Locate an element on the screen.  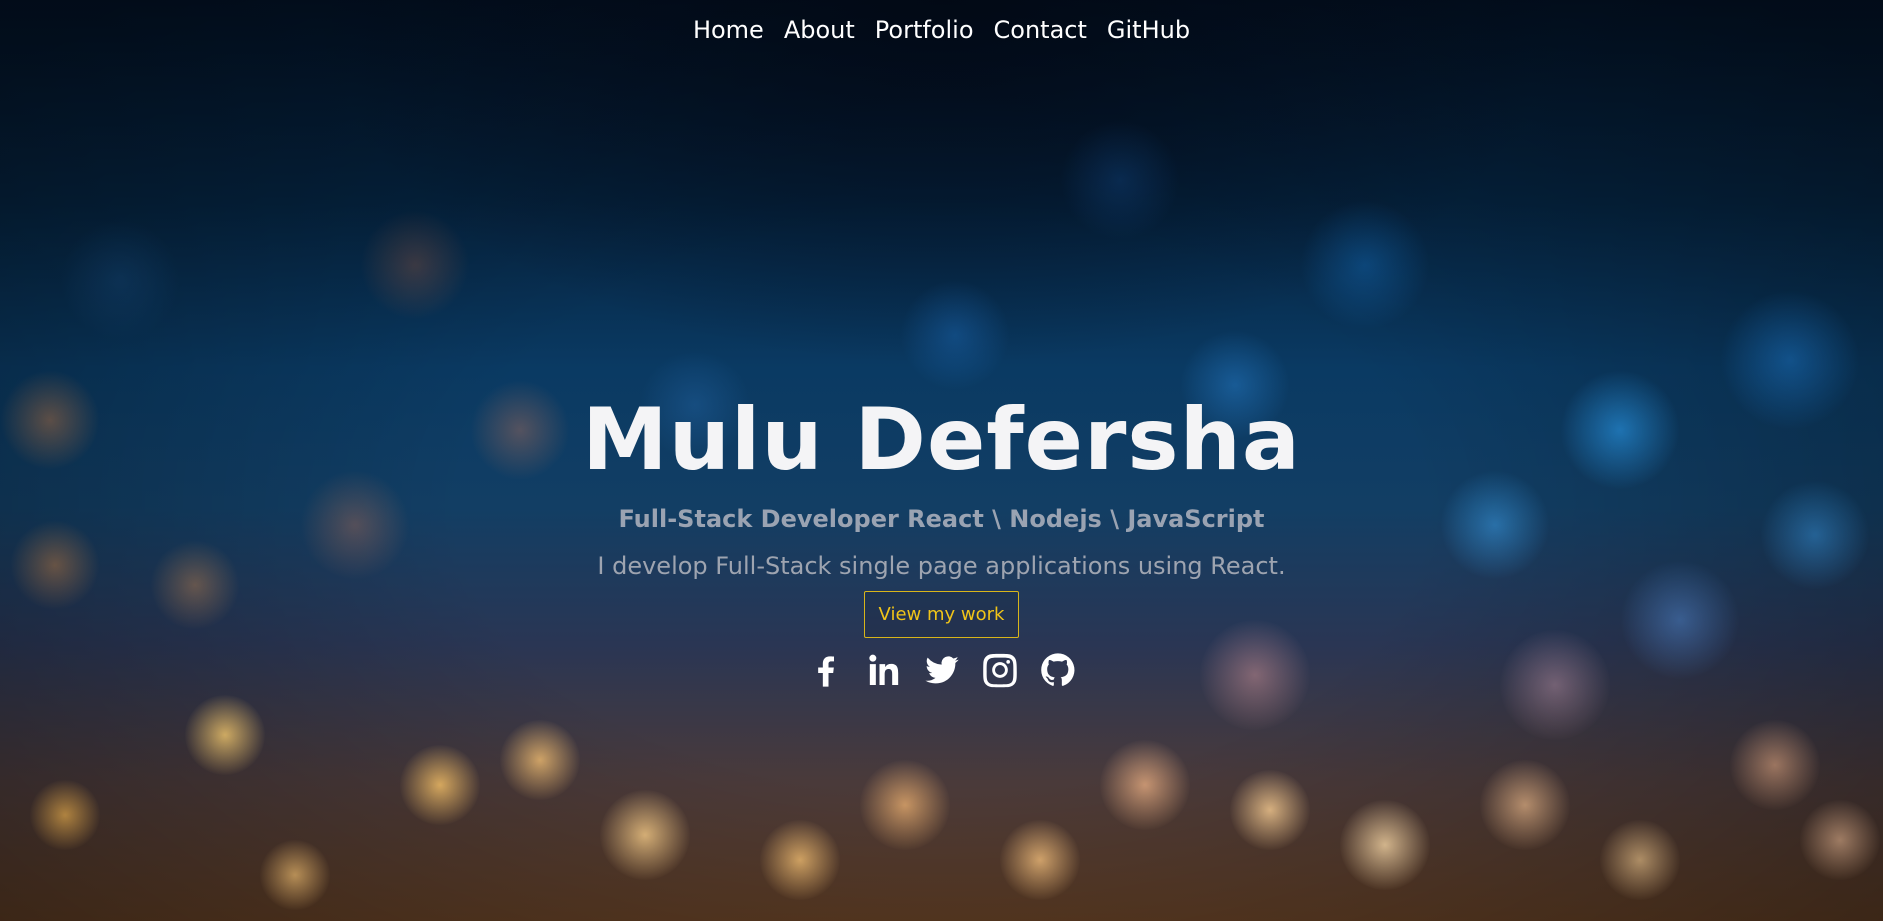
main-nav: Home About Portfolio Contact GitHub is located at coordinates (941, 30).